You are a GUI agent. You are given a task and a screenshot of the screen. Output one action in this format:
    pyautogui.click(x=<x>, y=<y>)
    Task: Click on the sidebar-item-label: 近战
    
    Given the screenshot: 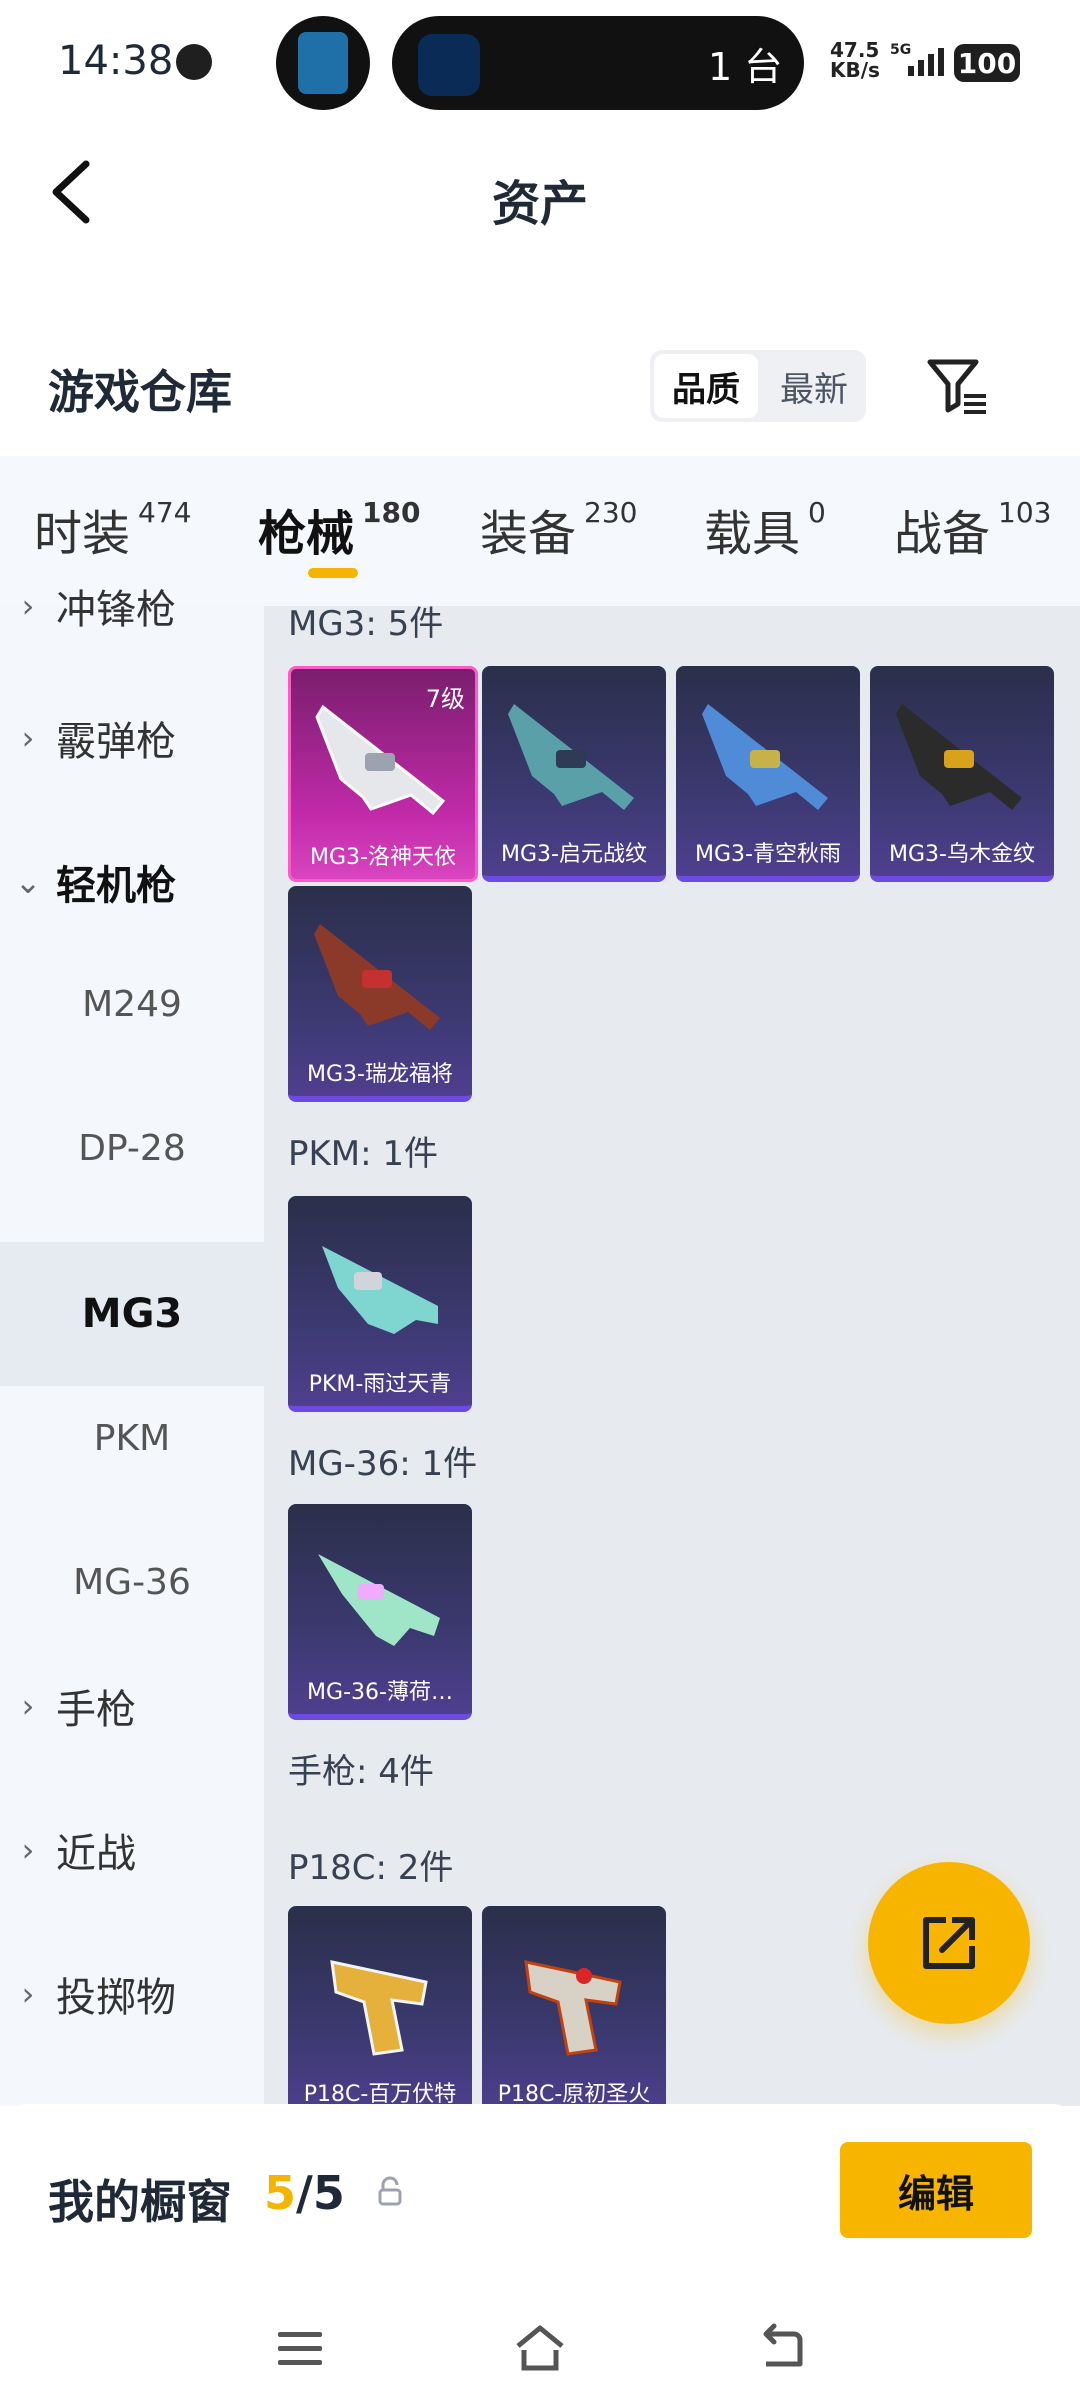 What is the action you would take?
    pyautogui.click(x=96, y=1854)
    